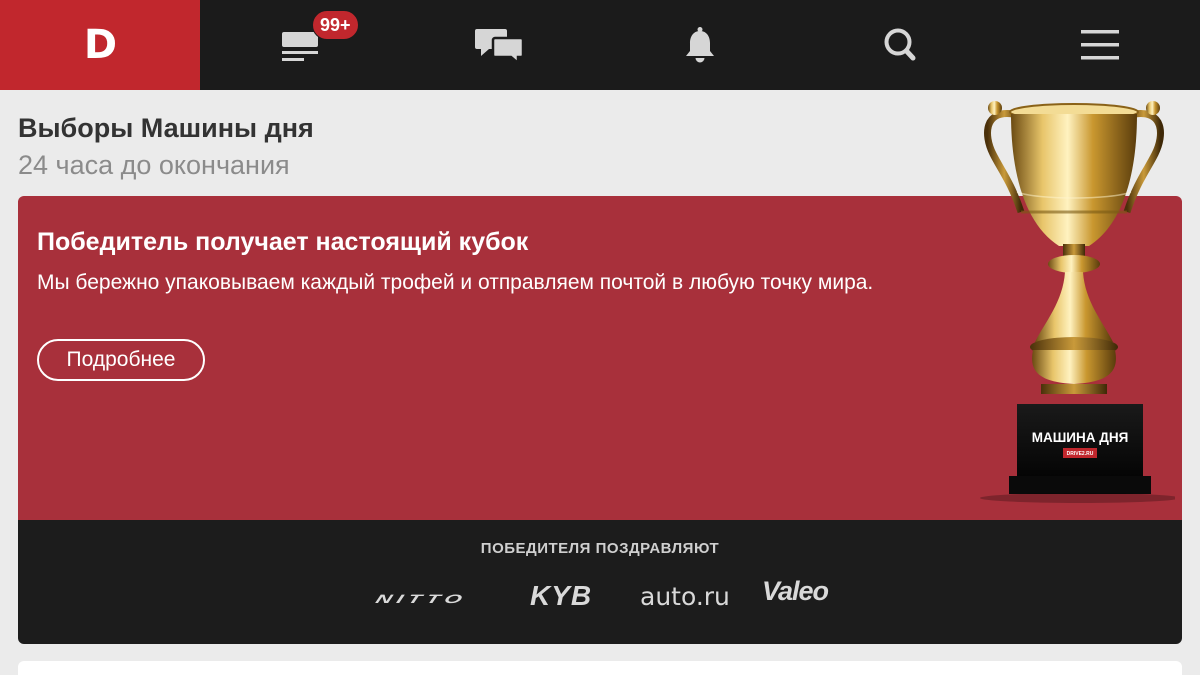 This screenshot has height=675, width=1200. I want to click on sponsor-logo-nitto: NITTO, so click(421, 599).